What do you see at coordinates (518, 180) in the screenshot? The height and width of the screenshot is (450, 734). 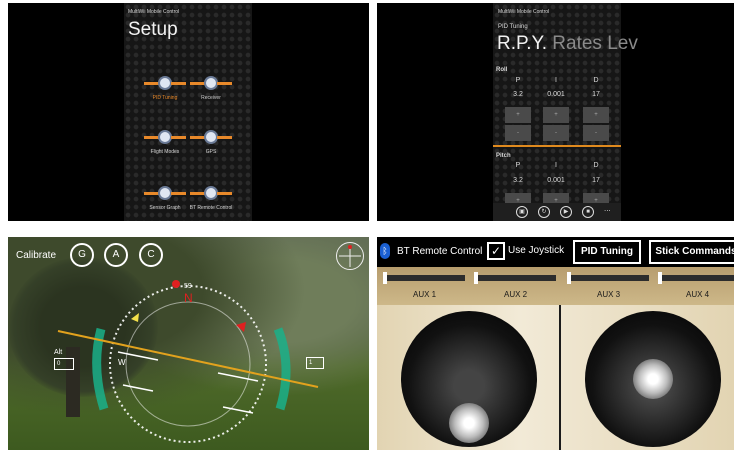 I see `pitch-p-value: 3.2` at bounding box center [518, 180].